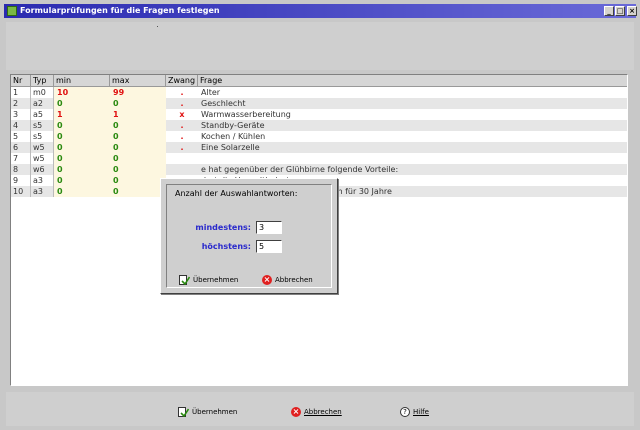  What do you see at coordinates (42, 80) in the screenshot?
I see `column-header-typ: Typ` at bounding box center [42, 80].